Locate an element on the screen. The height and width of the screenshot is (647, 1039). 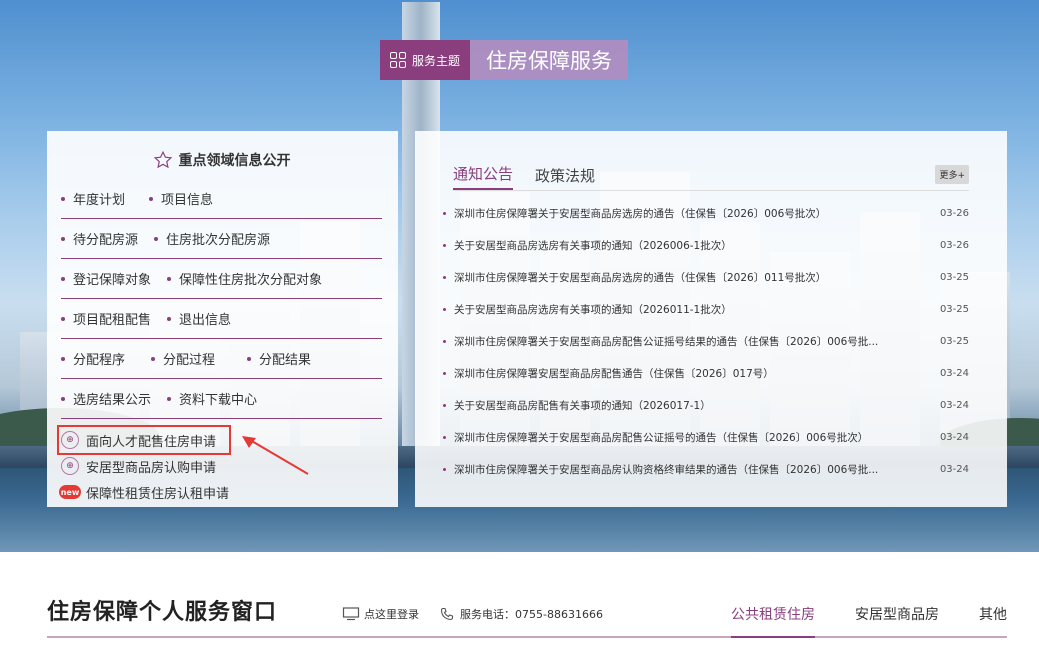
news-item: 关于安居型商品房选房有关事项的通知（2026006-1批次） 03-26 is located at coordinates (711, 245).